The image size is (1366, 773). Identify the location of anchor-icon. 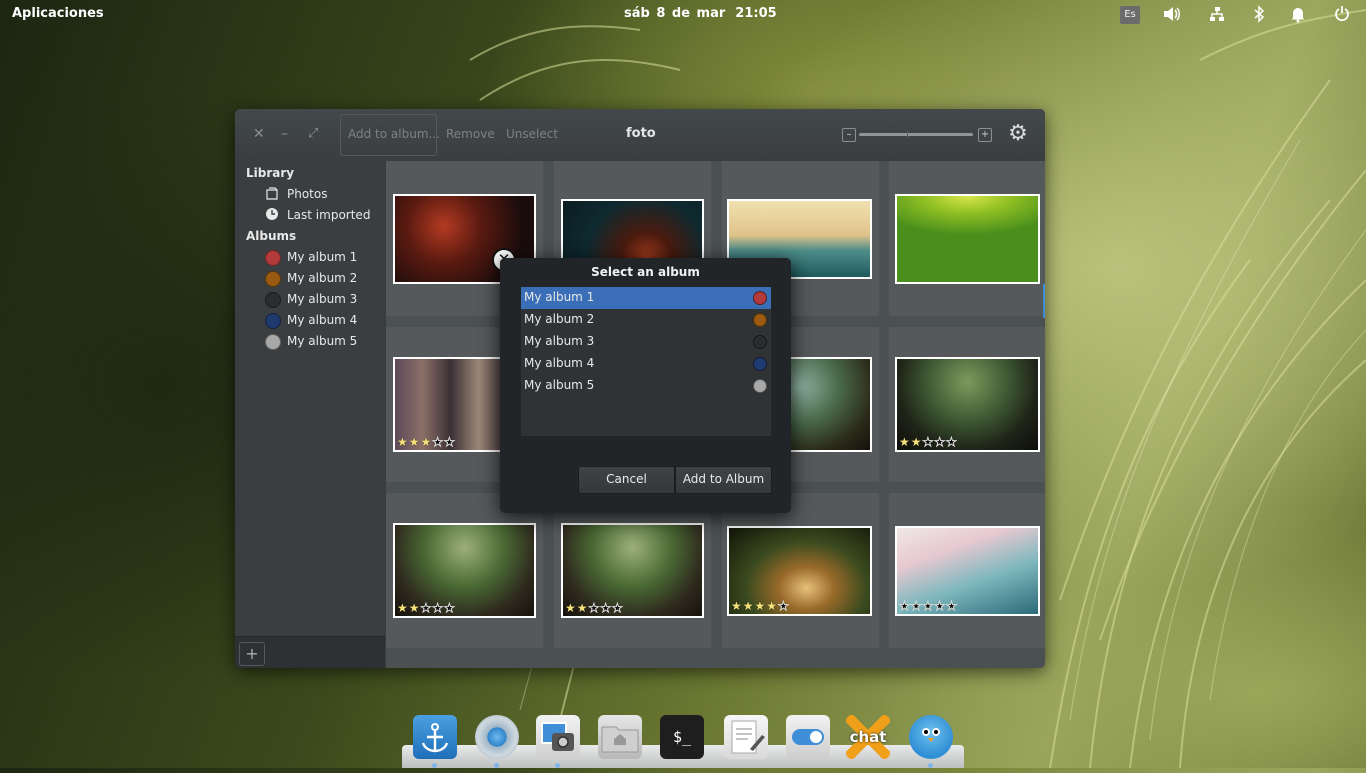
(435, 737).